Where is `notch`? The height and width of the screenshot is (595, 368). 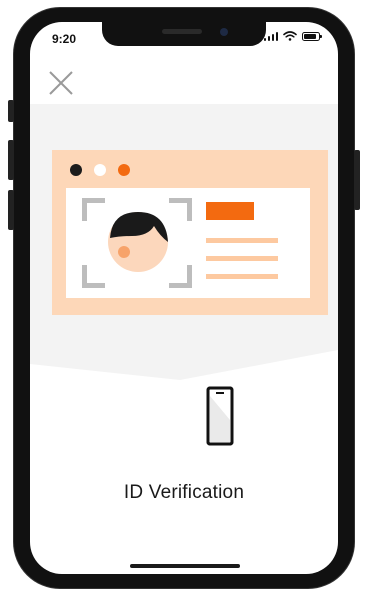 notch is located at coordinates (184, 34).